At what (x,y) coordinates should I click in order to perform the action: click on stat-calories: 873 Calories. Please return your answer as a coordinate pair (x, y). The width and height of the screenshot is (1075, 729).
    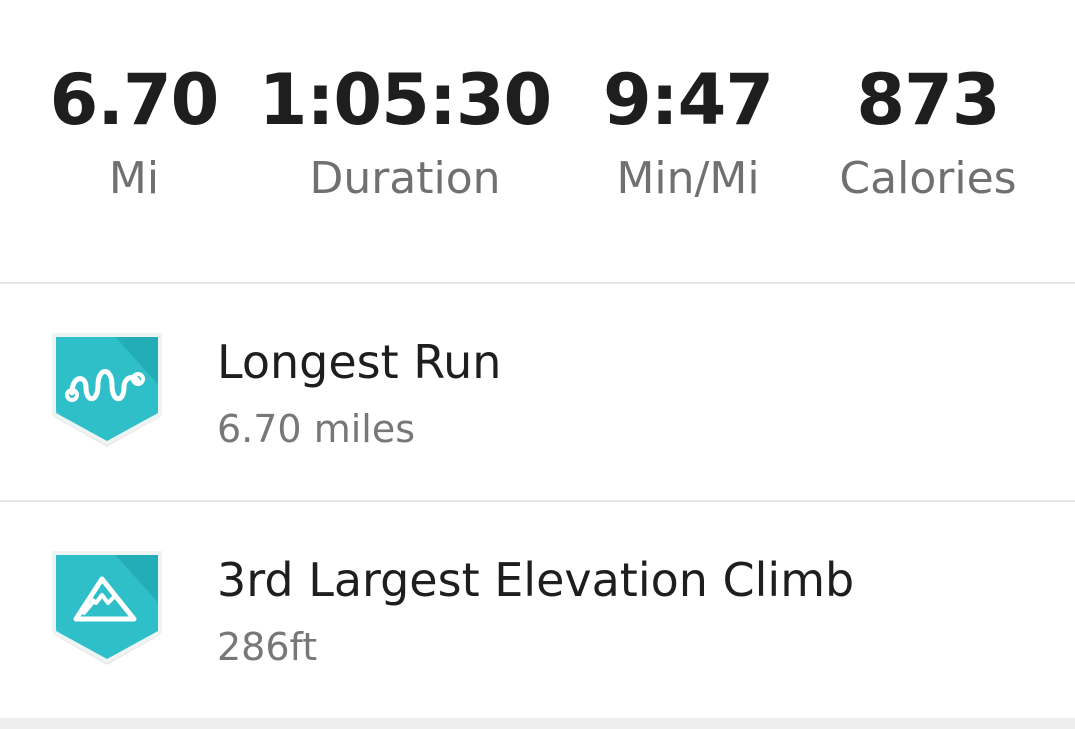
    Looking at the image, I should click on (927, 132).